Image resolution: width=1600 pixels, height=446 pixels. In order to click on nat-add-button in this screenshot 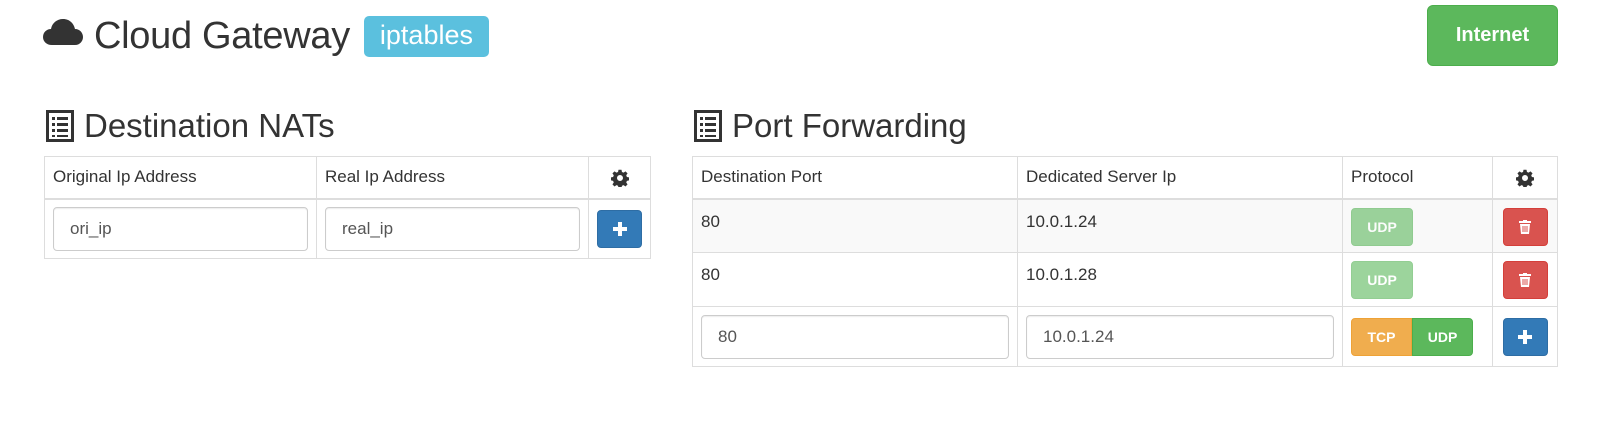, I will do `click(619, 228)`.